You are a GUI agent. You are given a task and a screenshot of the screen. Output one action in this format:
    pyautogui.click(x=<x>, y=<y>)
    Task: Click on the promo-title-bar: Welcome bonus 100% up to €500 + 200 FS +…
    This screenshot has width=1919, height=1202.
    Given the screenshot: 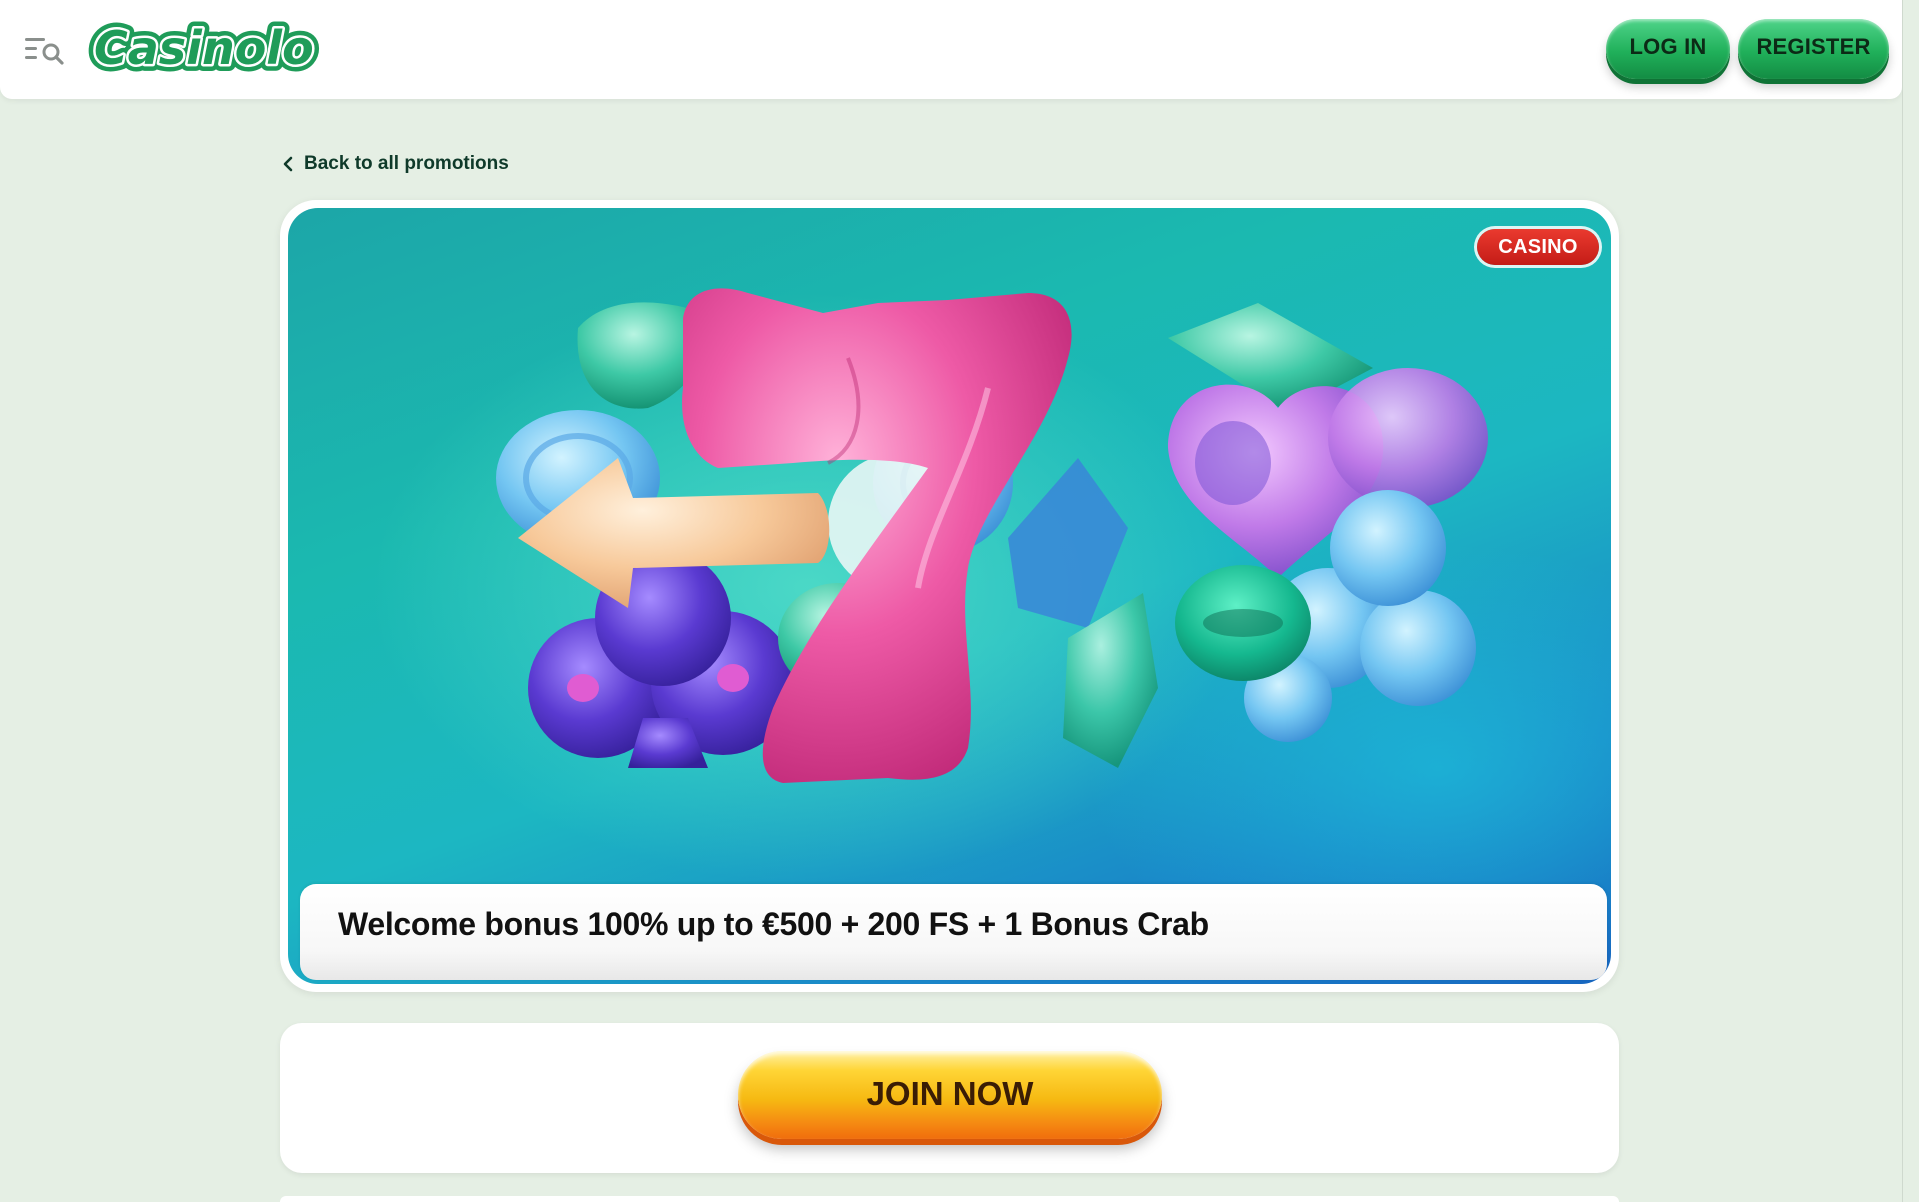 What is the action you would take?
    pyautogui.click(x=953, y=932)
    